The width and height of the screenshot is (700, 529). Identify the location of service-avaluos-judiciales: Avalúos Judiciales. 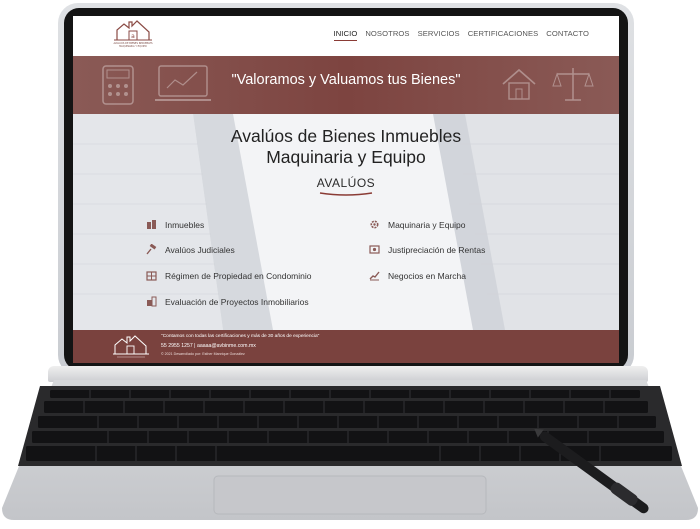
(190, 249).